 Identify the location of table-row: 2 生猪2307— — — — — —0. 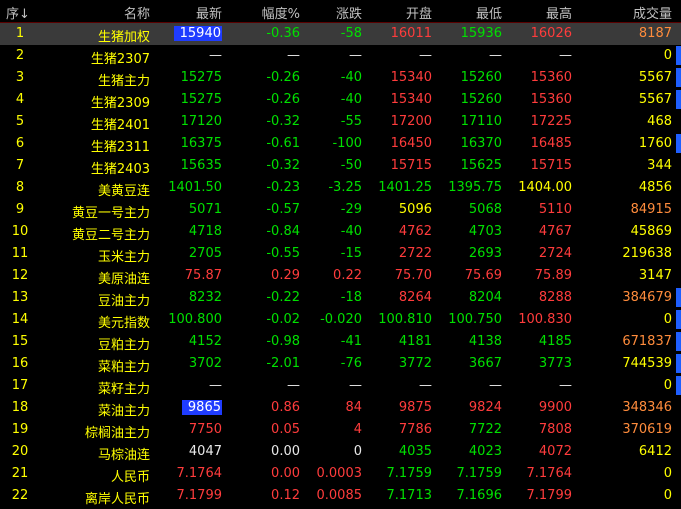
(340, 56).